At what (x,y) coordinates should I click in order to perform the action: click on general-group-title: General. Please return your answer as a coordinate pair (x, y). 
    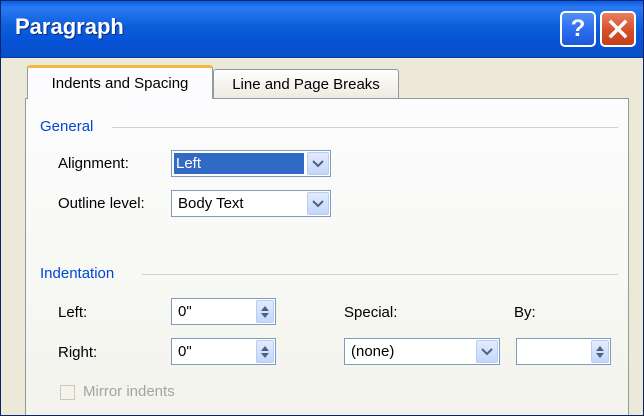
    Looking at the image, I should click on (67, 126).